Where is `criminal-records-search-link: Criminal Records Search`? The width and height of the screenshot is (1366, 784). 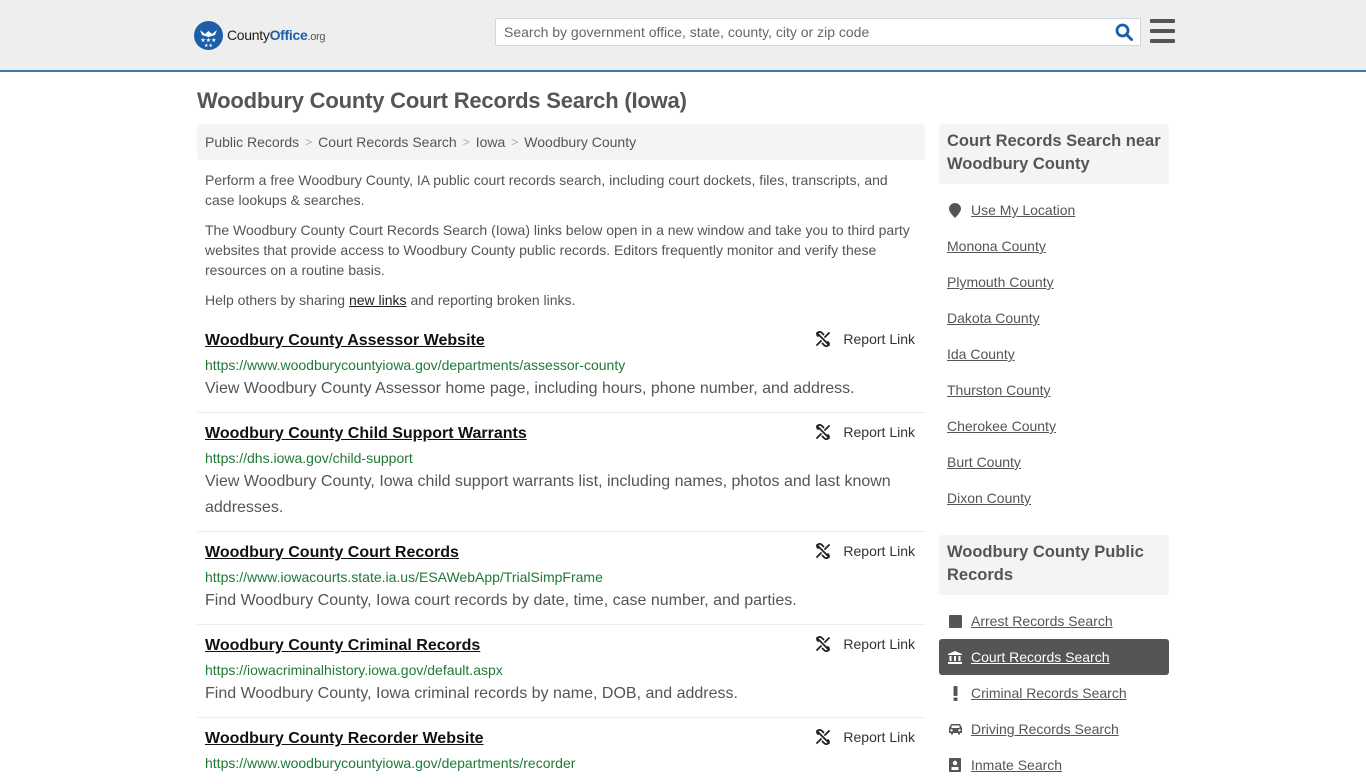 criminal-records-search-link: Criminal Records Search is located at coordinates (1049, 693).